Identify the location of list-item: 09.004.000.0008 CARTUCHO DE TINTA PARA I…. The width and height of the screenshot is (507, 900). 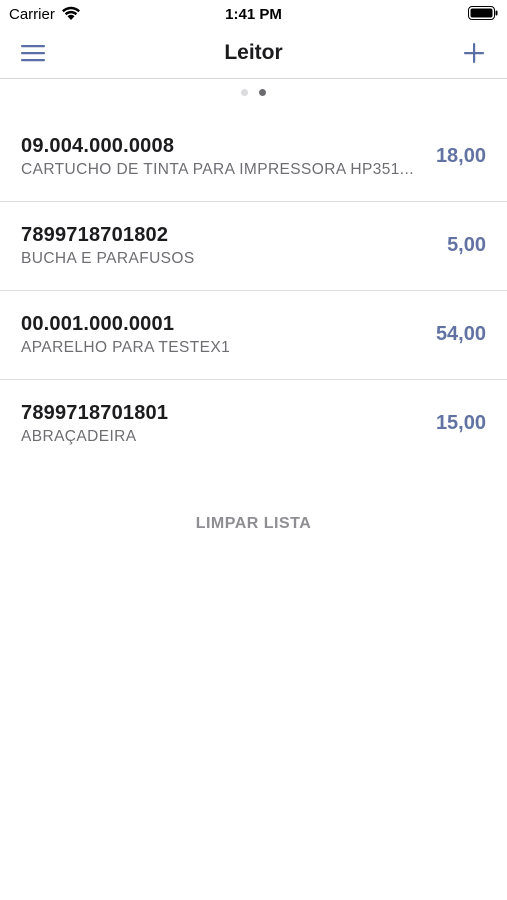
(253, 157).